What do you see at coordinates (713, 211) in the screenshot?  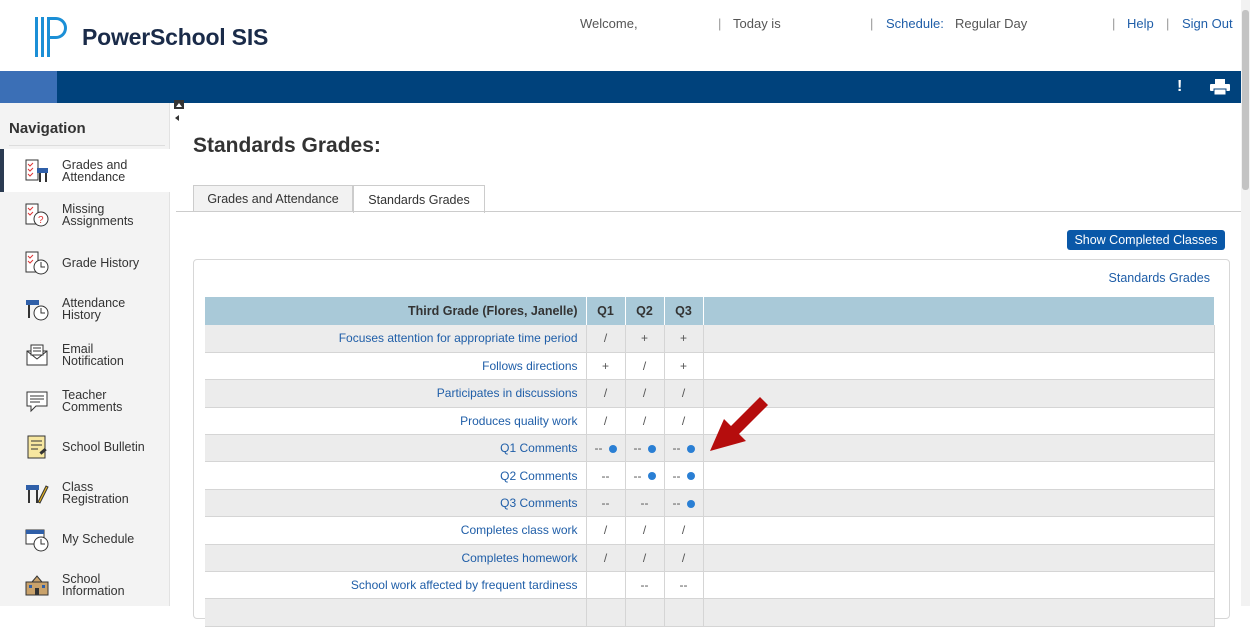 I see `divider` at bounding box center [713, 211].